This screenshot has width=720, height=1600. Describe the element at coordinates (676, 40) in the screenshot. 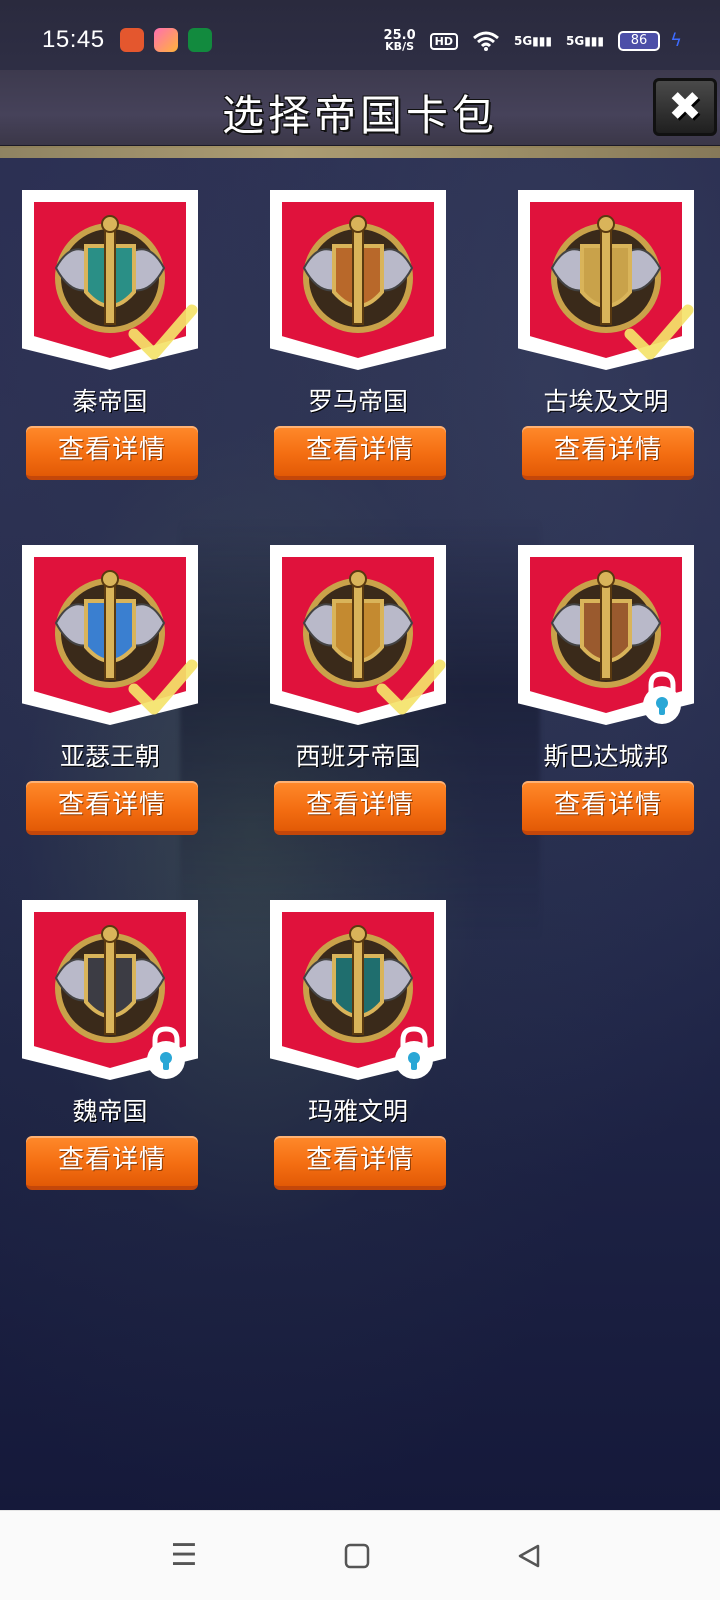

I see `charging-icon: ϟ` at that location.